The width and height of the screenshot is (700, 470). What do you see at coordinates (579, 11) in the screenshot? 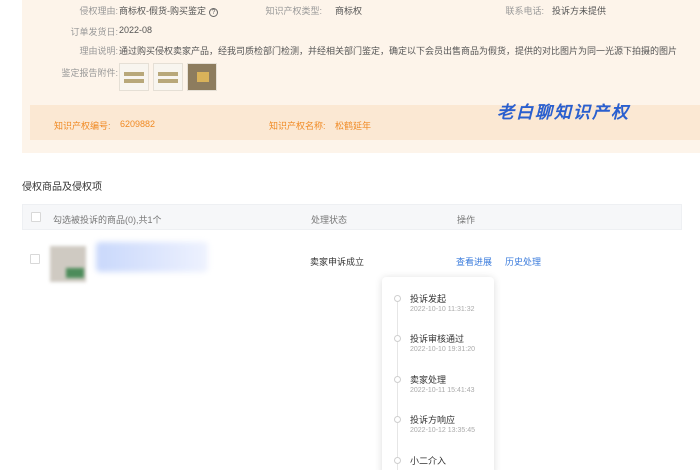
I see `contact-value: 投诉方未提供` at bounding box center [579, 11].